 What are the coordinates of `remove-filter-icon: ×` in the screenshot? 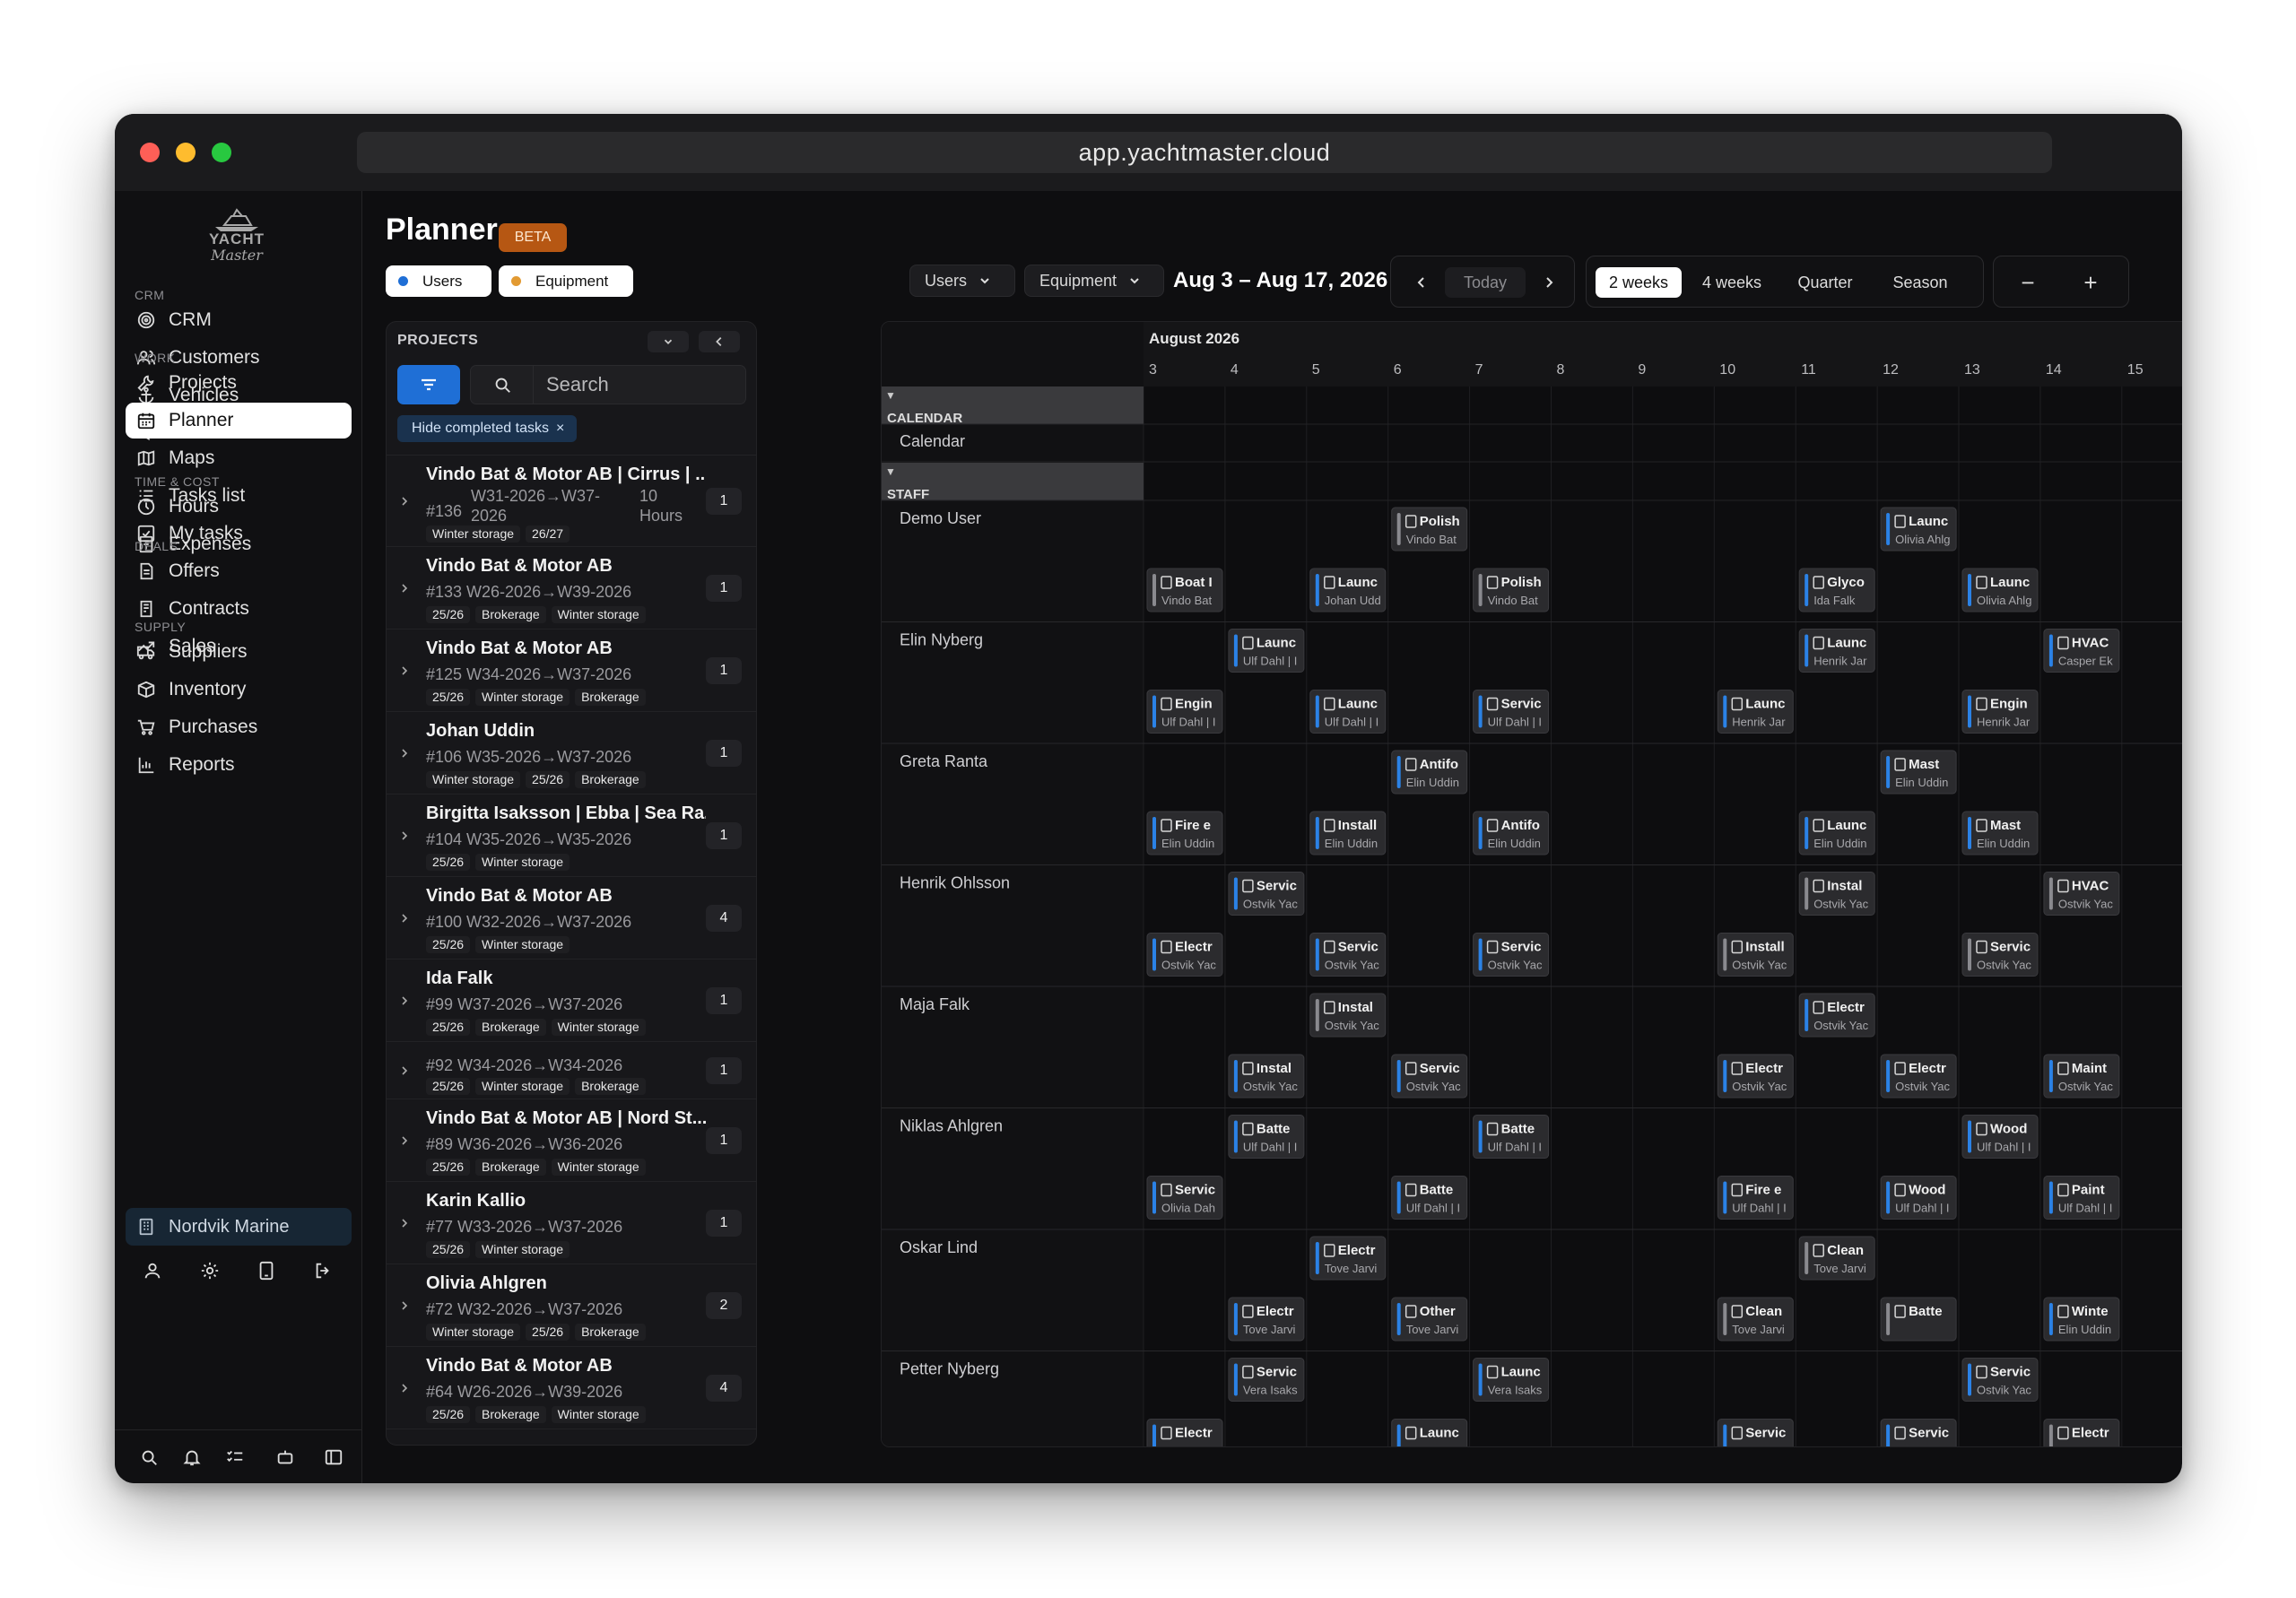 It's located at (560, 428).